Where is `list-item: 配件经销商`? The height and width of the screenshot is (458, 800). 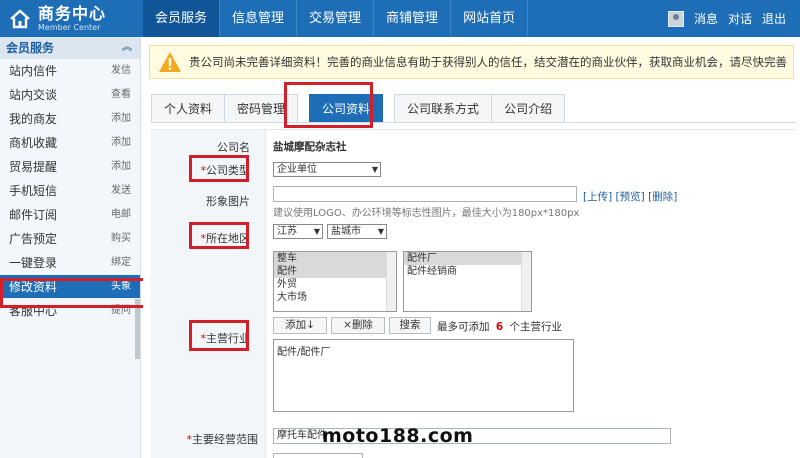
list-item: 配件经销商 is located at coordinates (467, 271).